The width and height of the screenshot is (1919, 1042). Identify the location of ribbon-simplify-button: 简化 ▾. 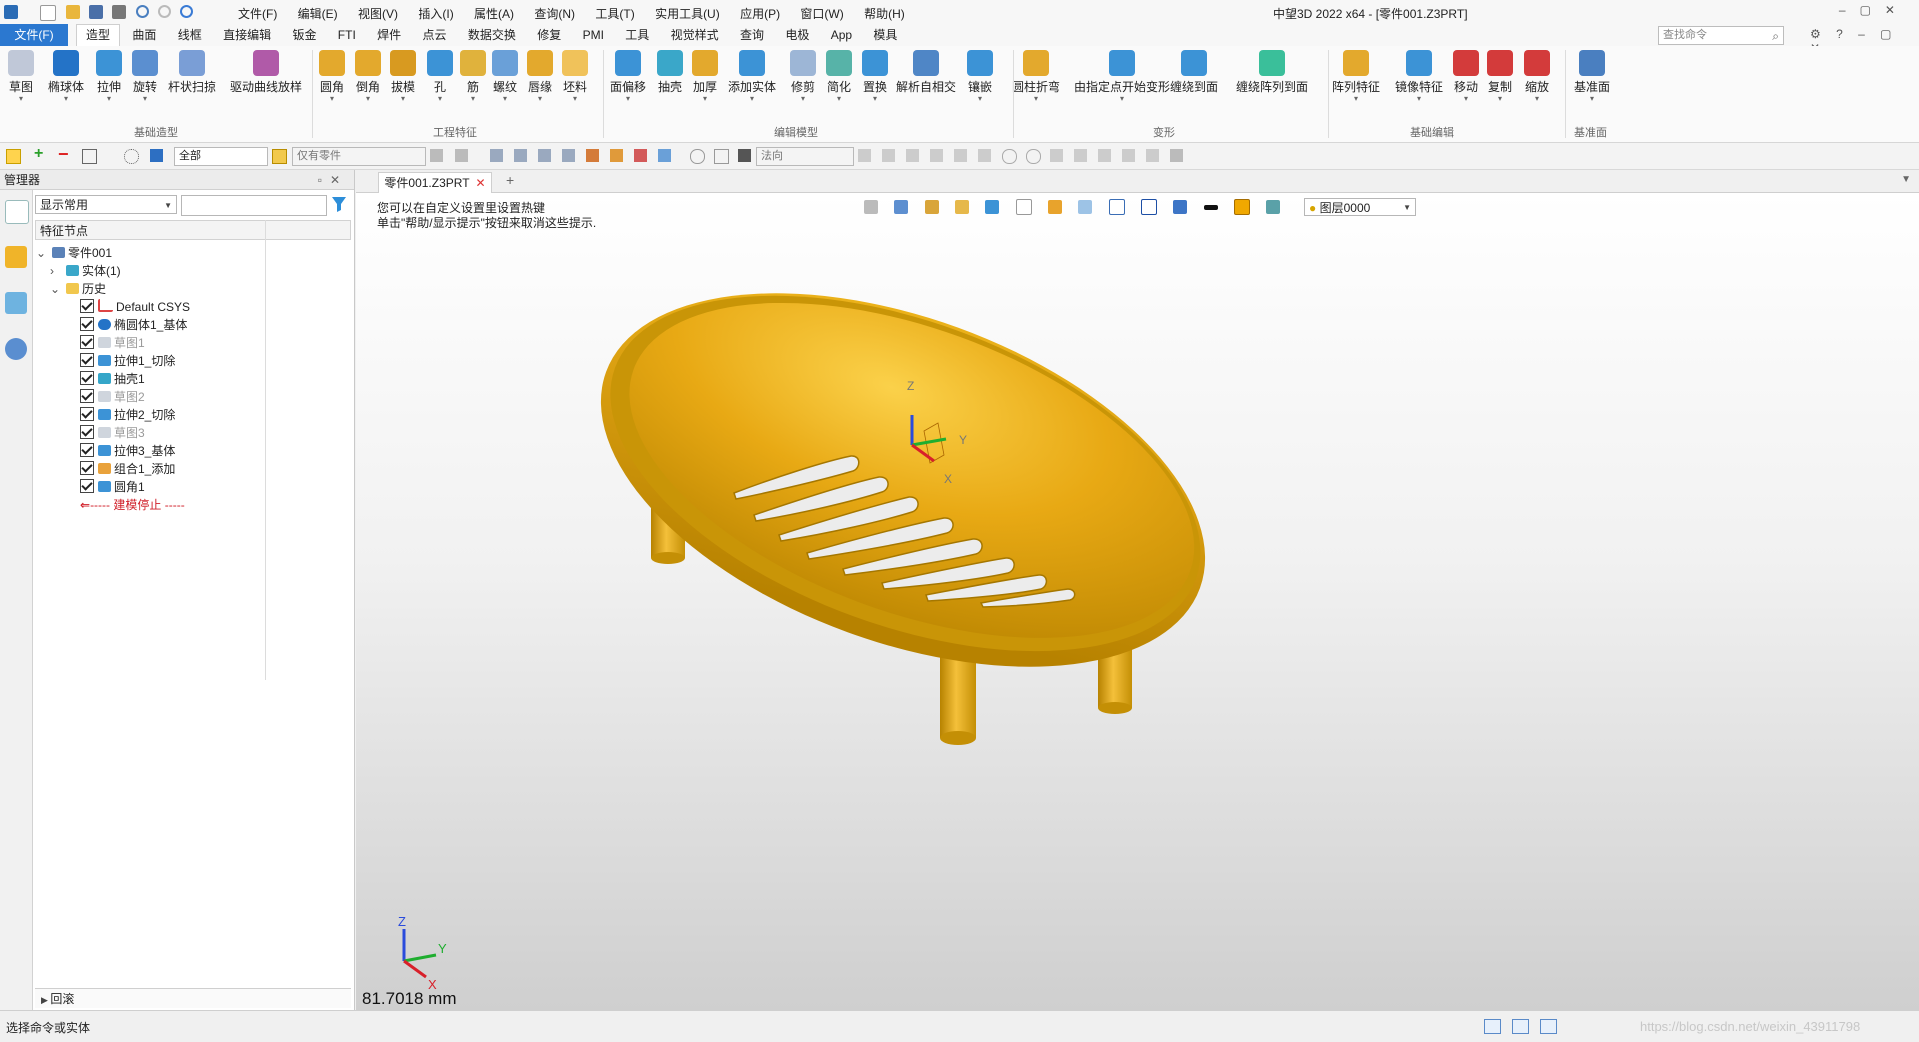
(839, 76).